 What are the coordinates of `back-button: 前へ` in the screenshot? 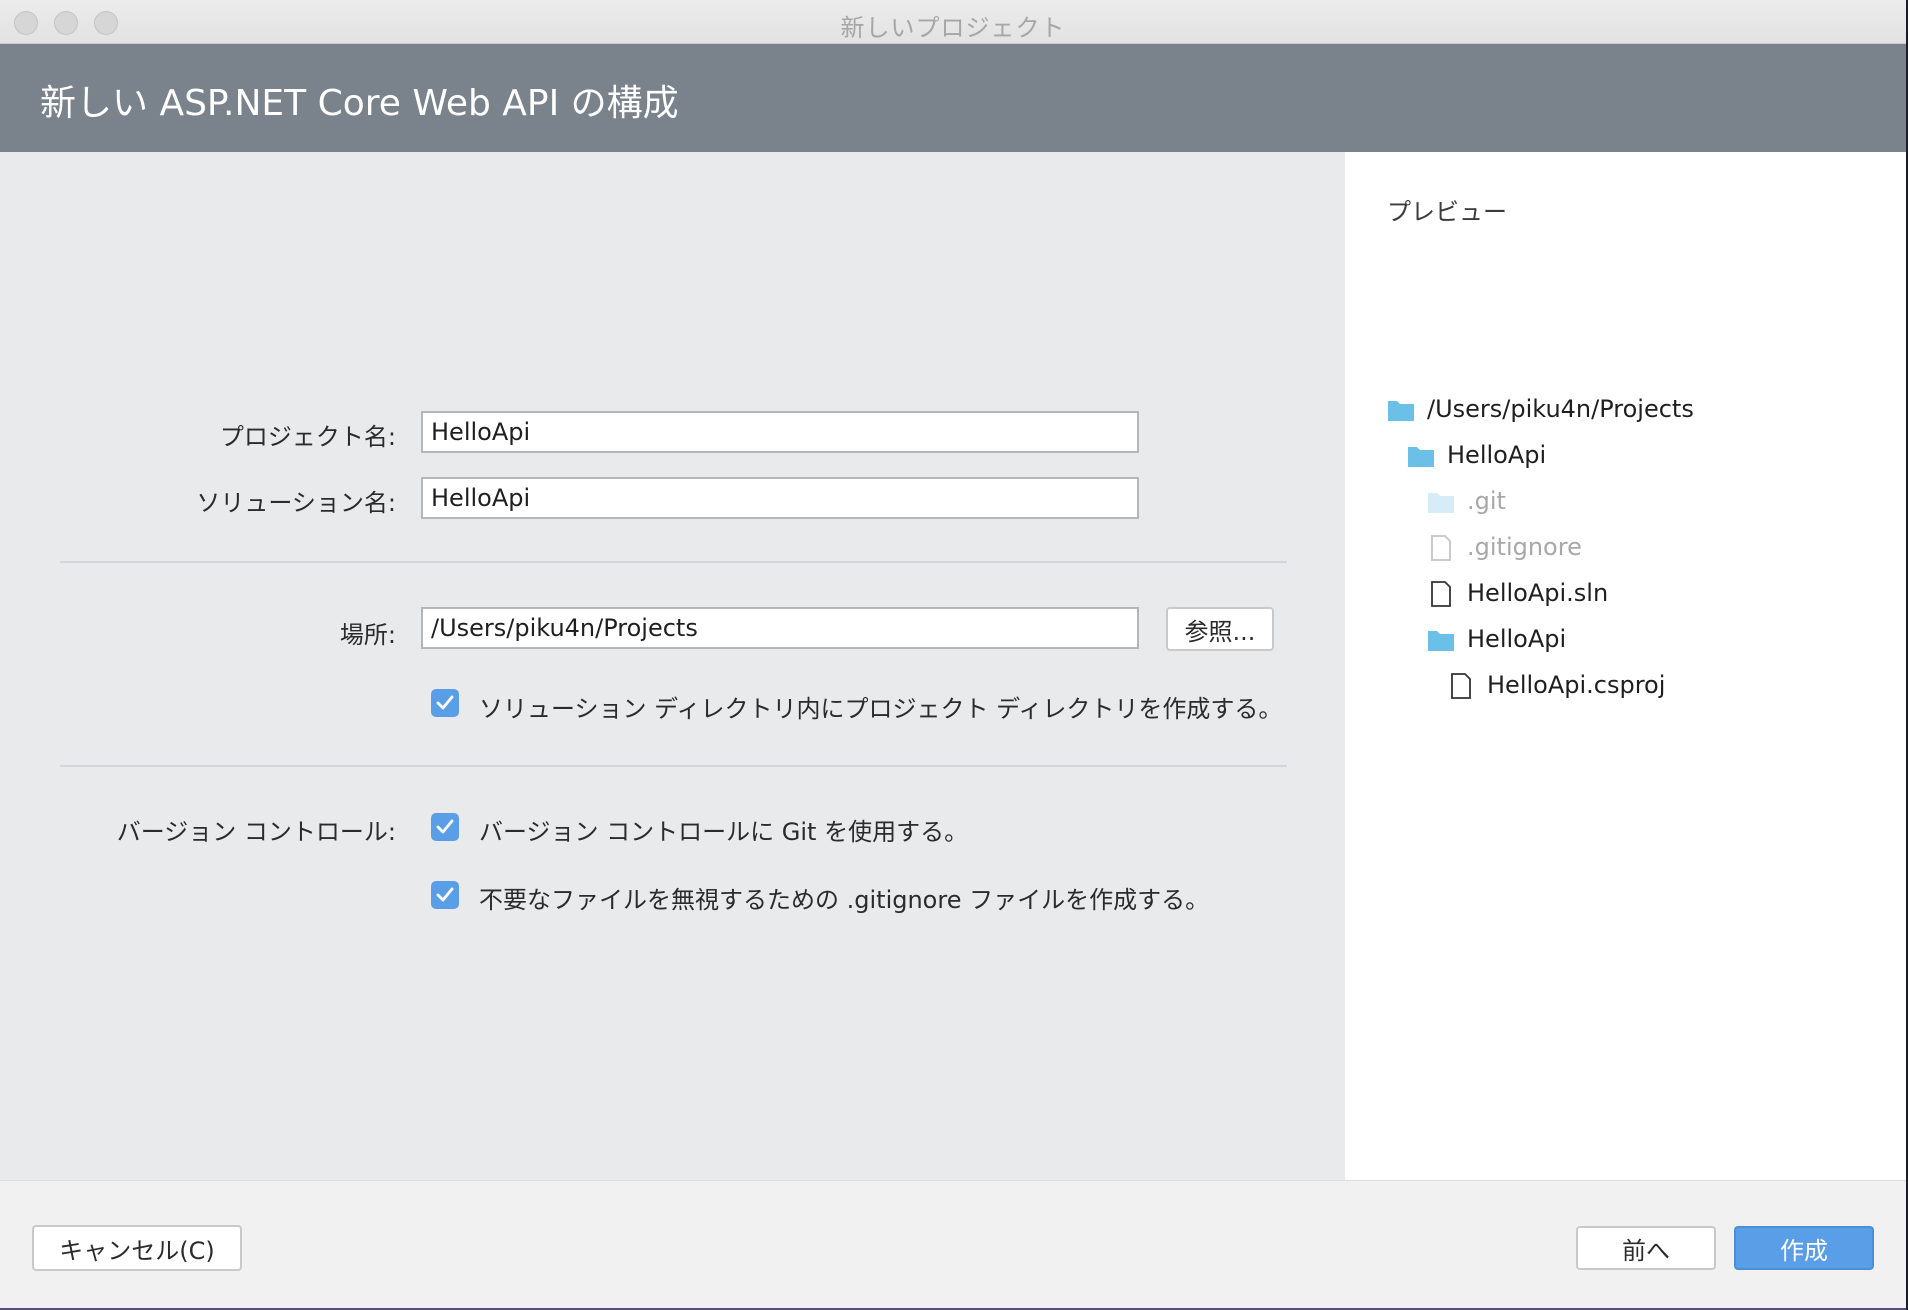 It's located at (1646, 1248).